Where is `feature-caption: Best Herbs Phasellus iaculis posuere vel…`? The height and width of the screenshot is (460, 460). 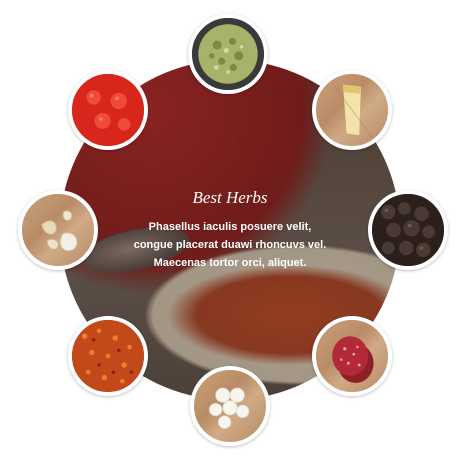
feature-caption: Best Herbs Phasellus iaculis posuere vel… is located at coordinates (230, 230).